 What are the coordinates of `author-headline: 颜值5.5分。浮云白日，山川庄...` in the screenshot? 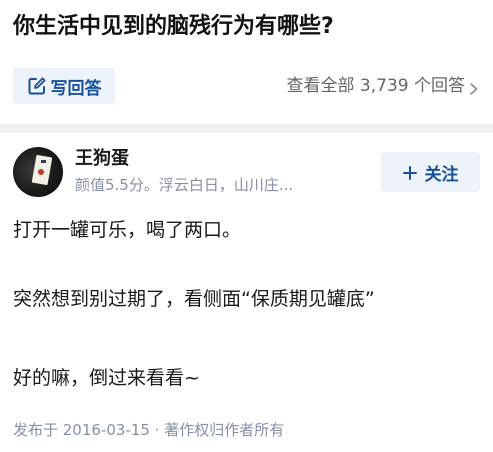 It's located at (184, 185).